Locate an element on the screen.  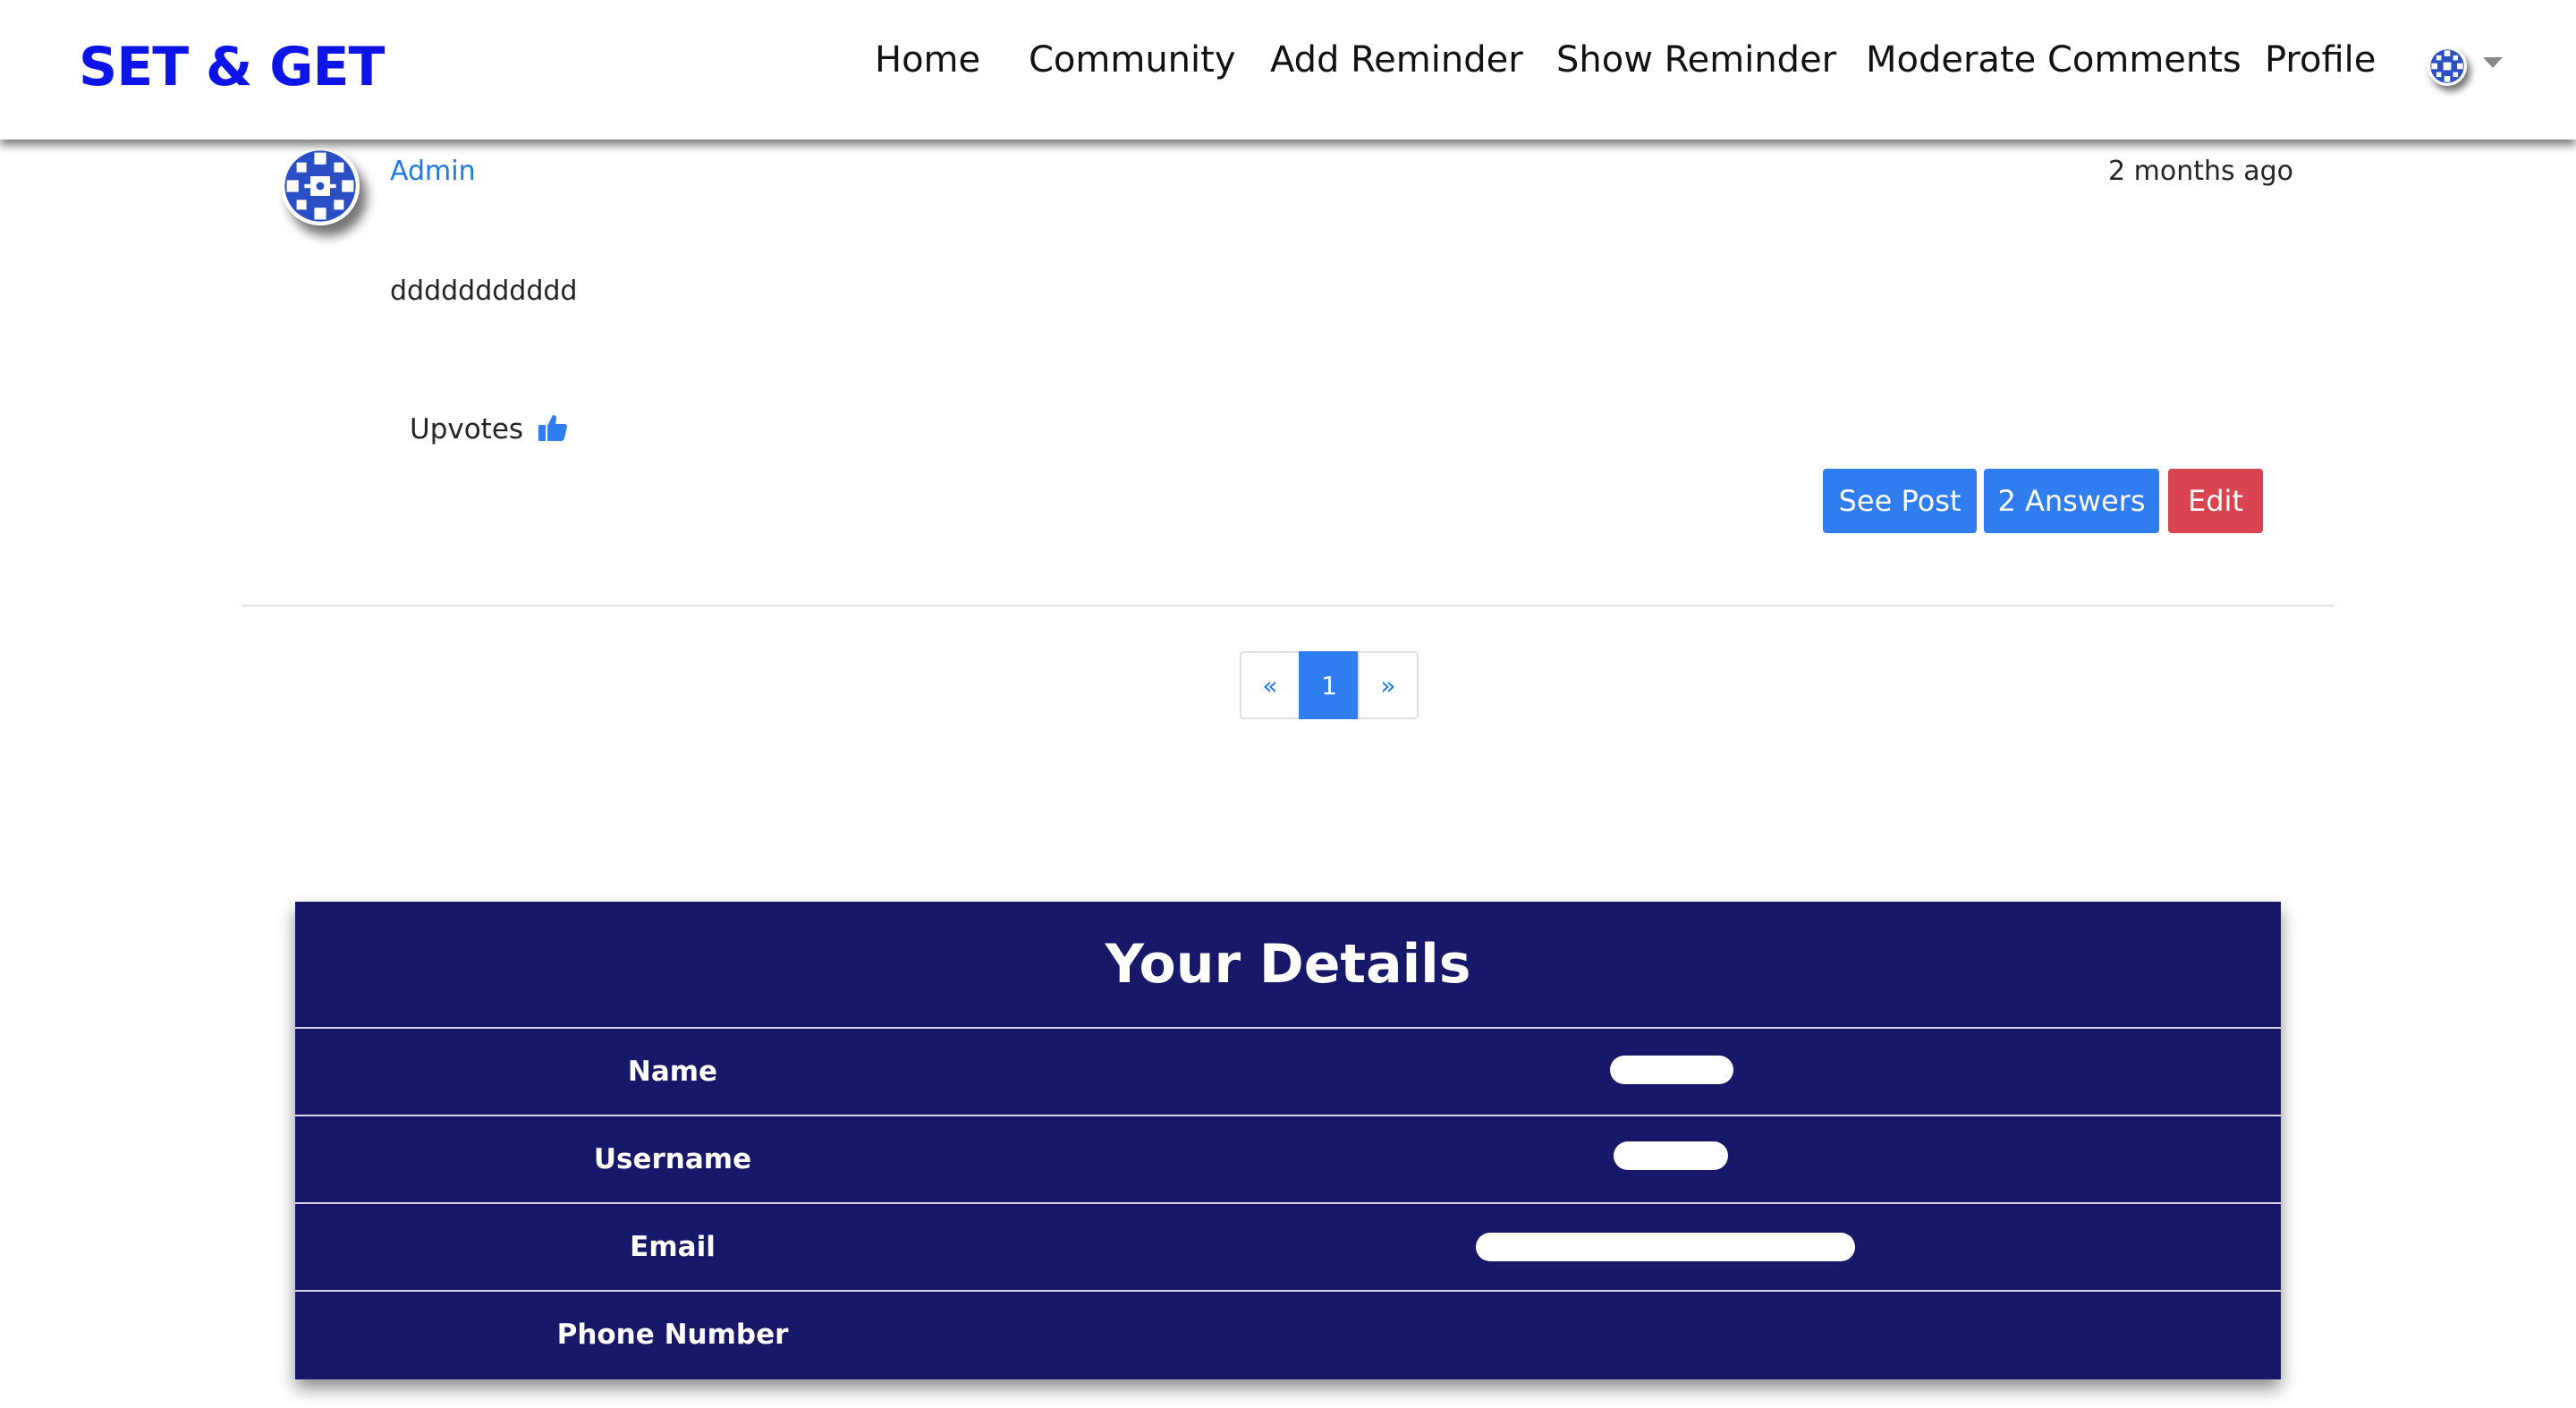
post-author-link: Admin is located at coordinates (433, 171).